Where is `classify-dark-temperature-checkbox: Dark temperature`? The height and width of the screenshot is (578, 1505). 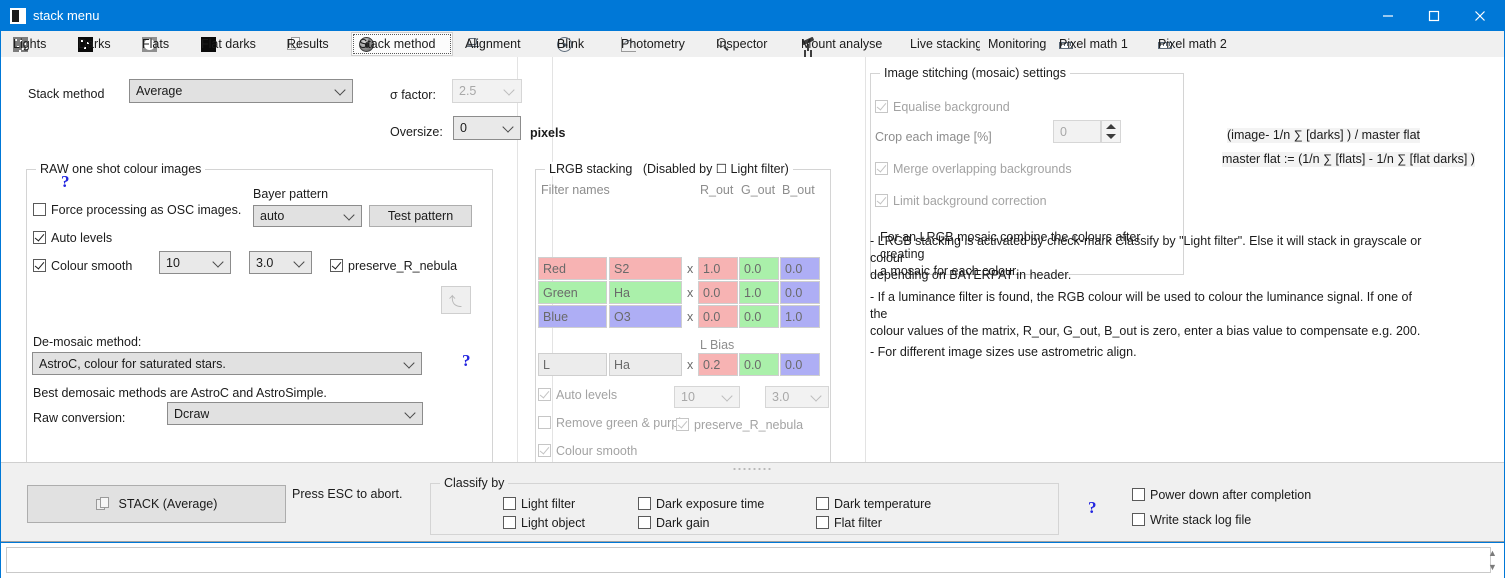 classify-dark-temperature-checkbox: Dark temperature is located at coordinates (873, 504).